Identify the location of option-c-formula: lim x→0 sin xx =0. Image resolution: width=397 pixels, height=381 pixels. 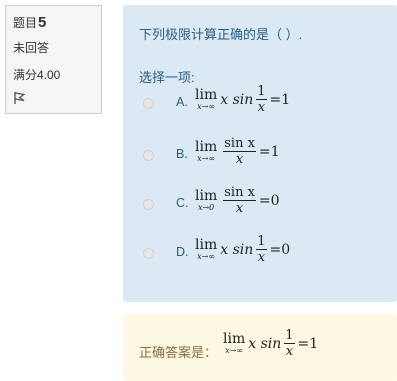
(237, 200).